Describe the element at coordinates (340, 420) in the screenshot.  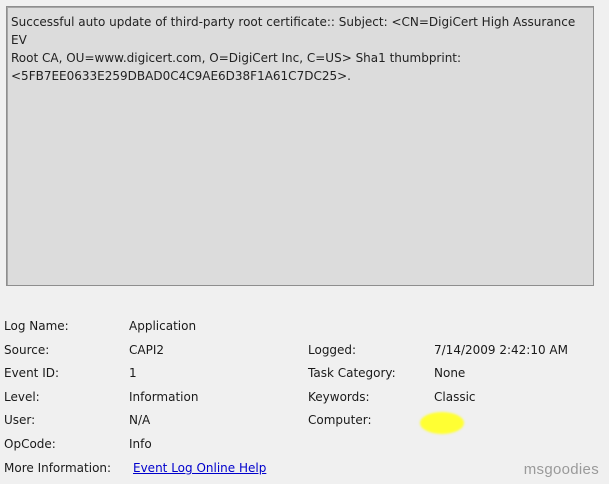
I see `computer-label: Computer:` at that location.